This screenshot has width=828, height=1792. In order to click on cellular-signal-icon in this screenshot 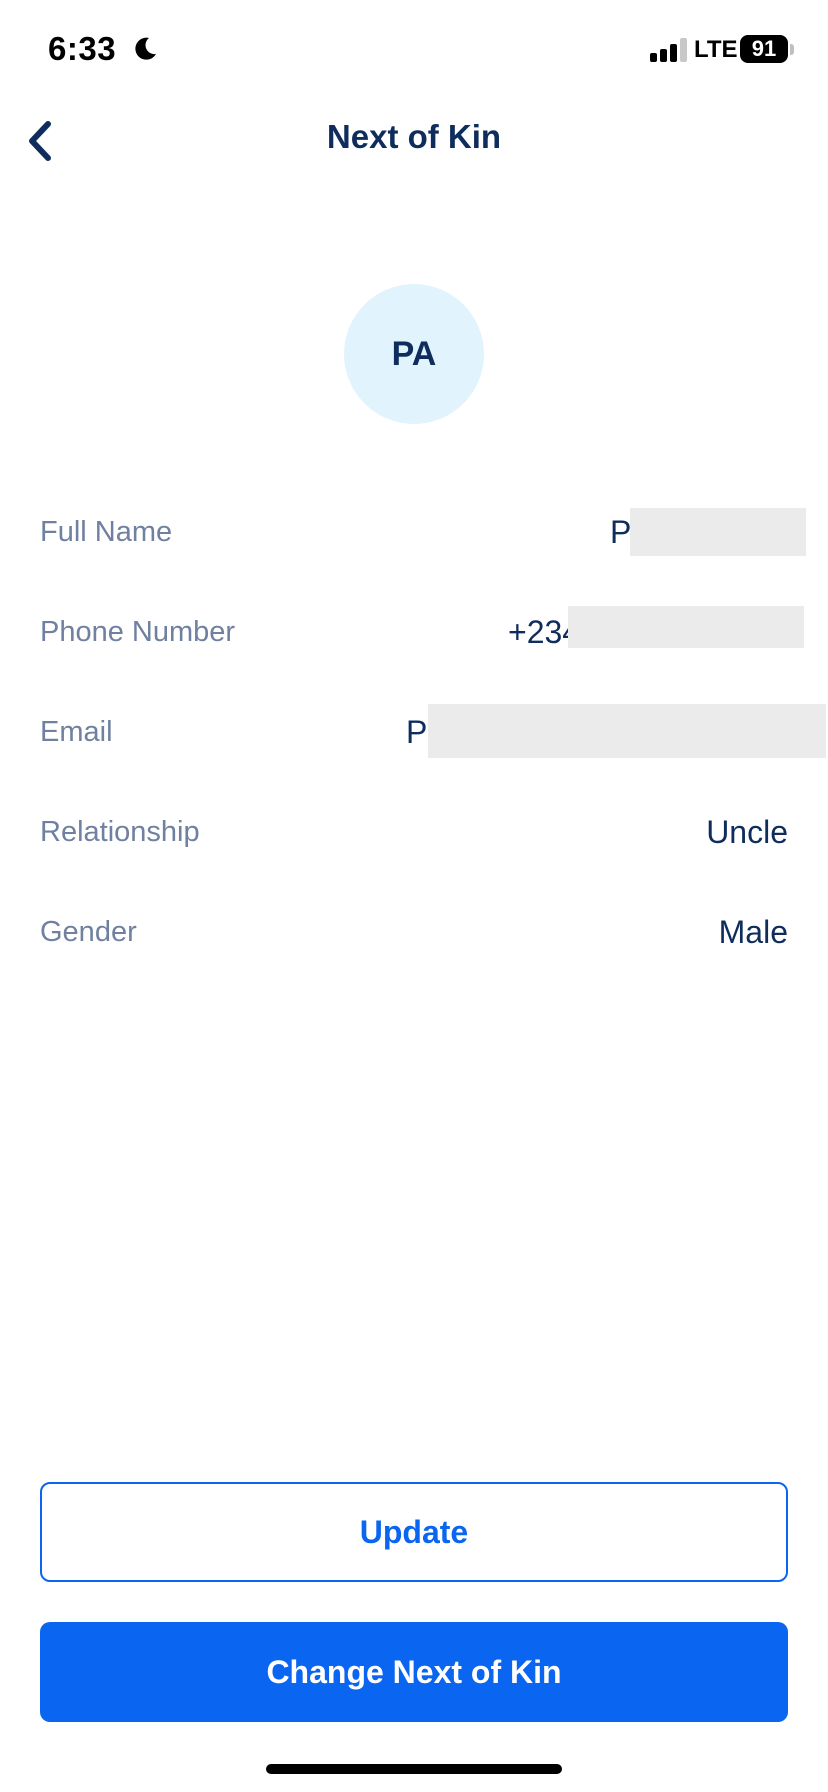, I will do `click(669, 50)`.